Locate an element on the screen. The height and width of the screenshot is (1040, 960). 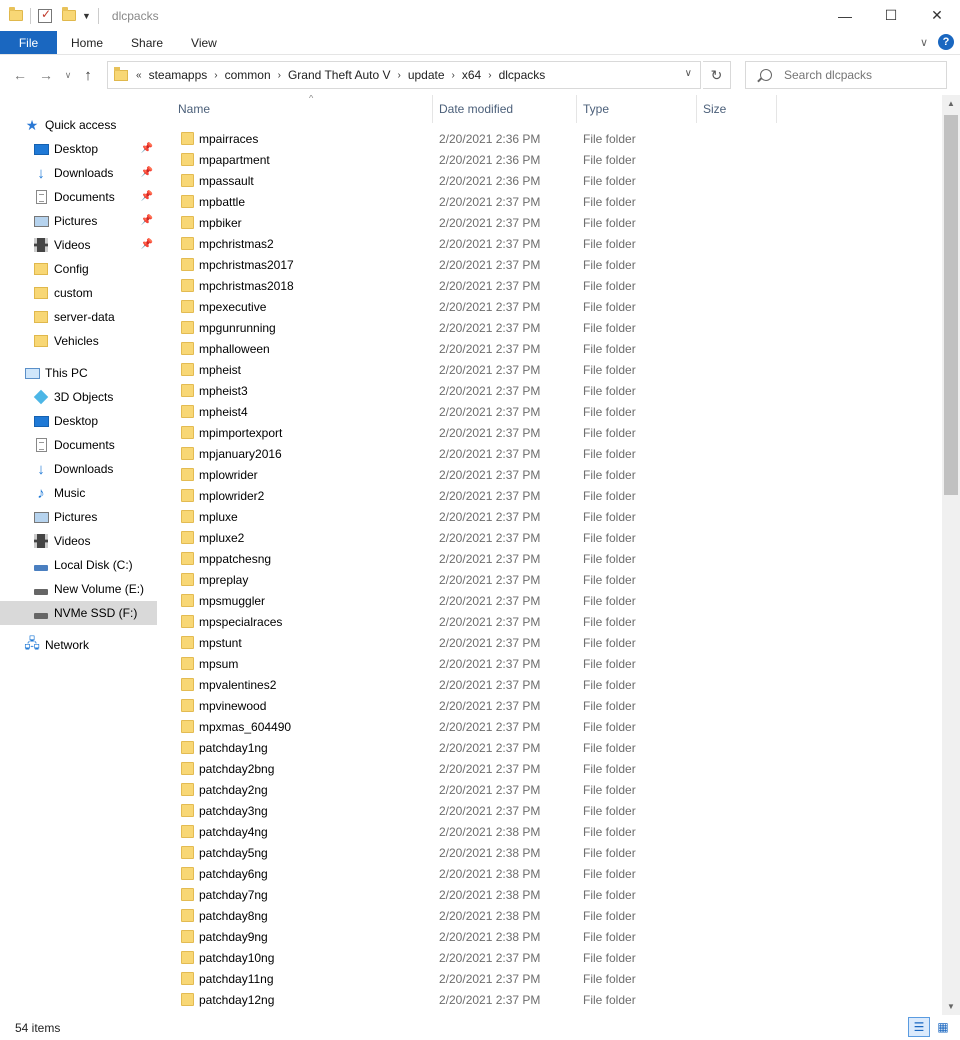
file-name: patchday1ng is located at coordinates (233, 748).